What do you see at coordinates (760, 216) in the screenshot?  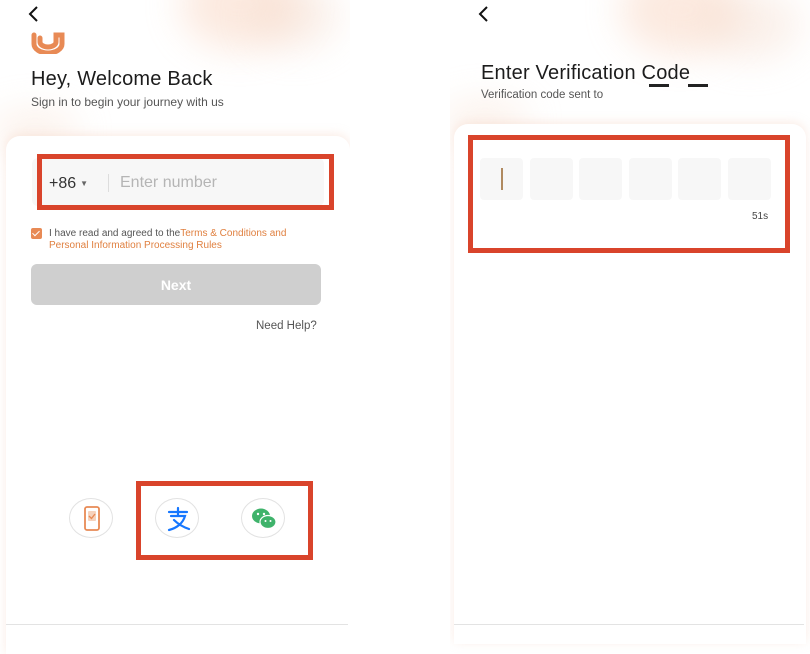 I see `resend-timer: 51s` at bounding box center [760, 216].